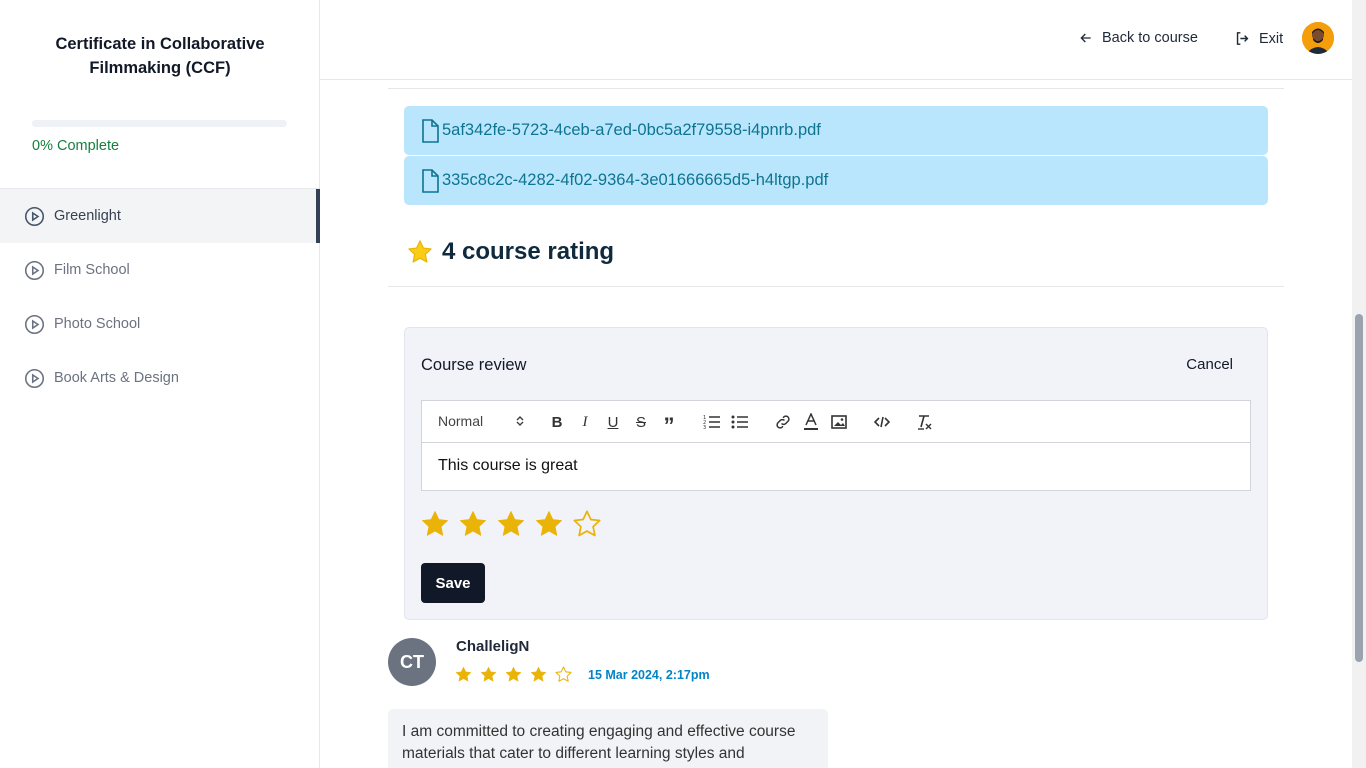 This screenshot has height=768, width=1366. I want to click on sidebar-item-label: Greenlight, so click(87, 216).